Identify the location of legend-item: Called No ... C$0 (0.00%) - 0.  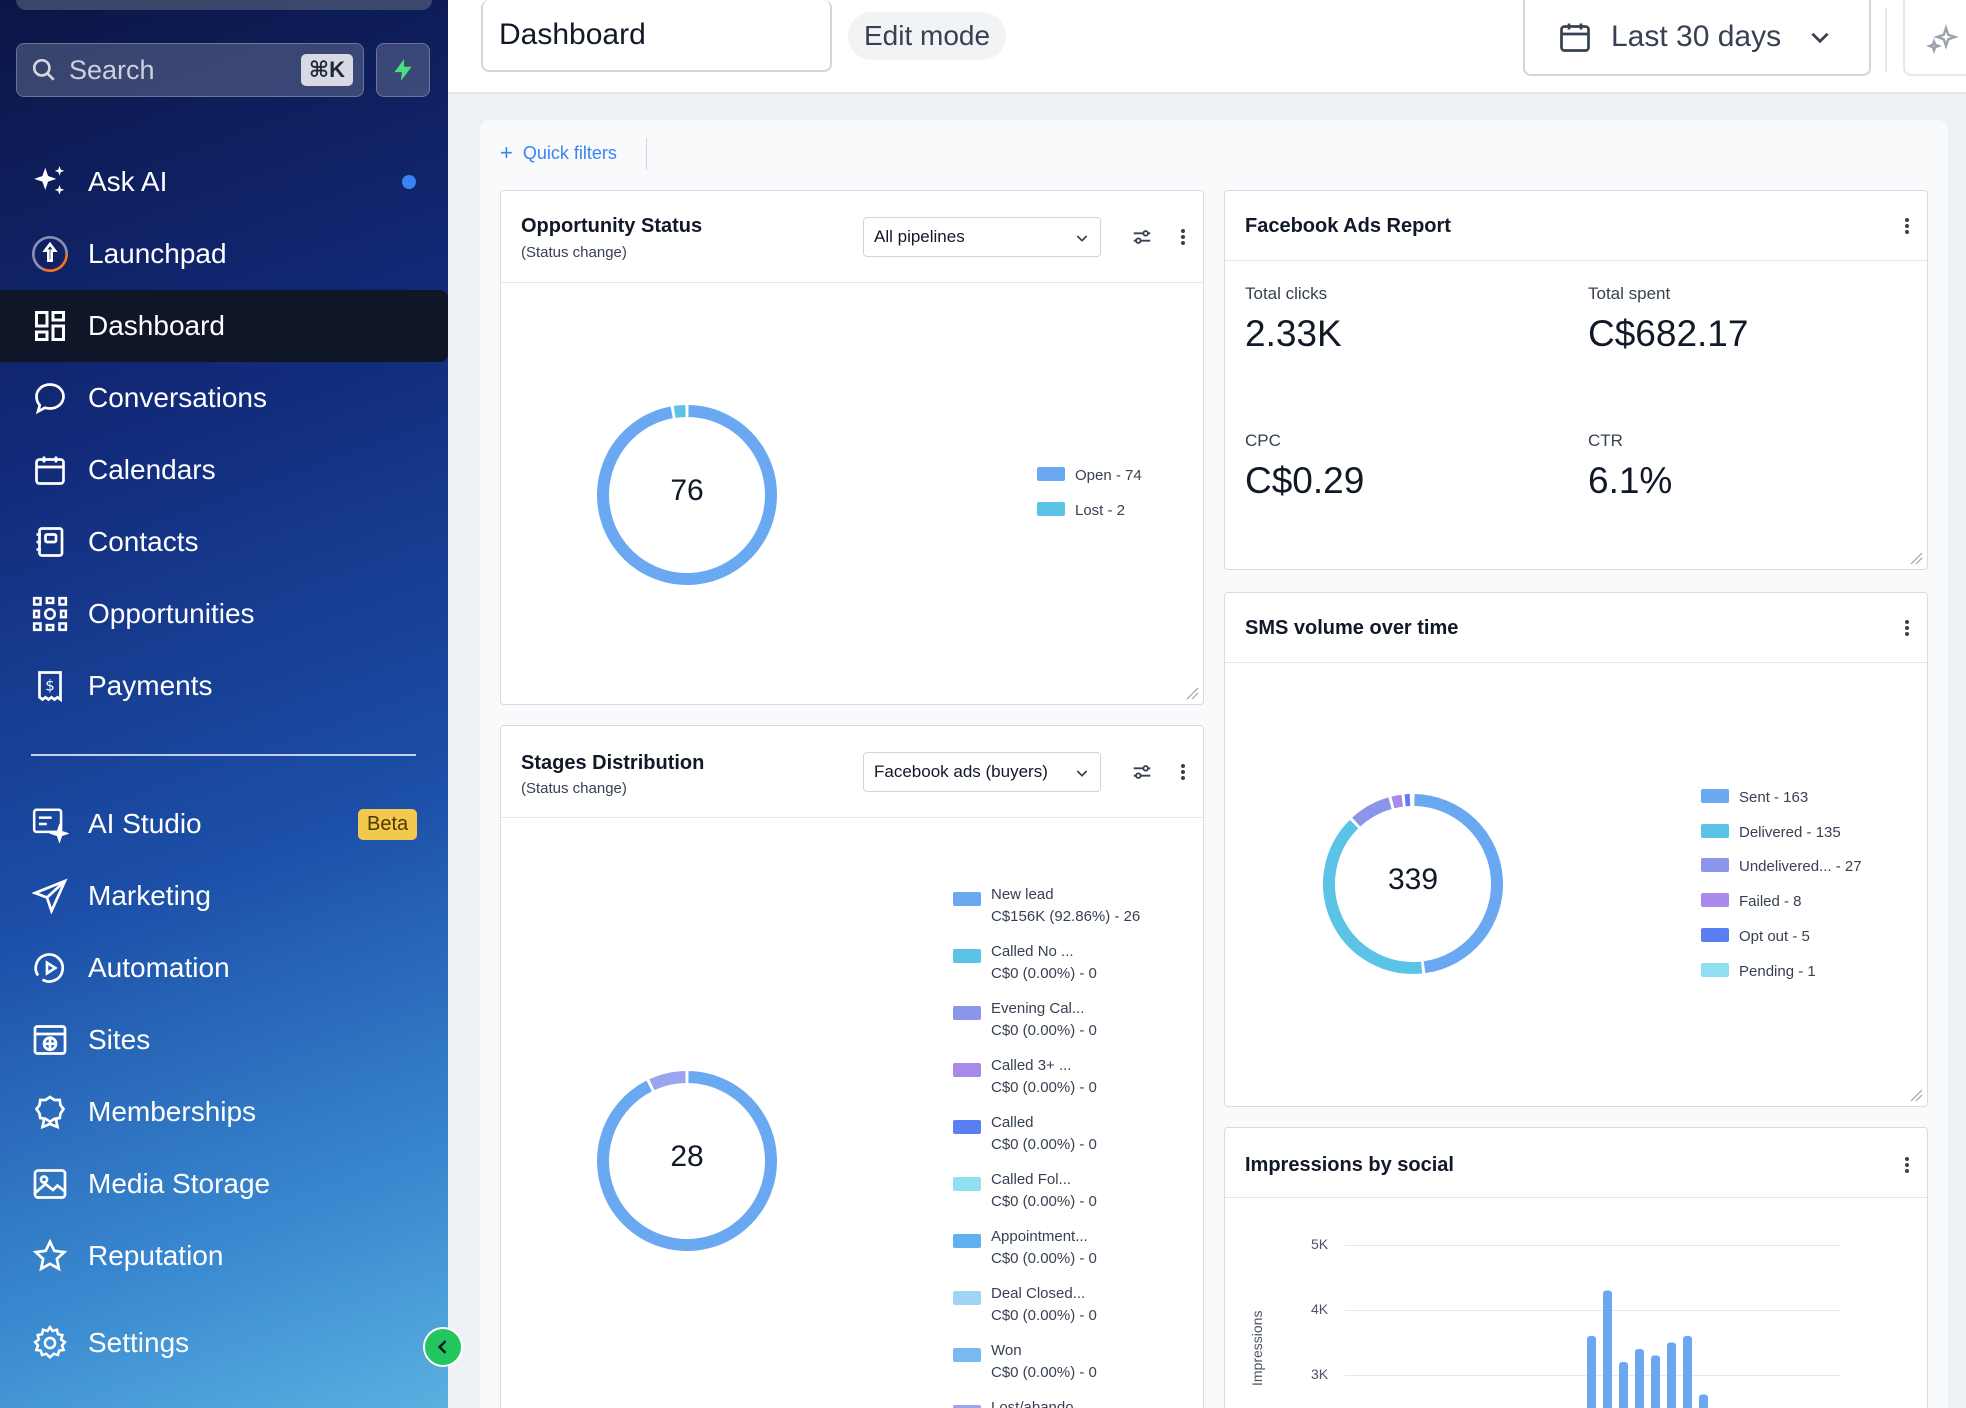
(1025, 963).